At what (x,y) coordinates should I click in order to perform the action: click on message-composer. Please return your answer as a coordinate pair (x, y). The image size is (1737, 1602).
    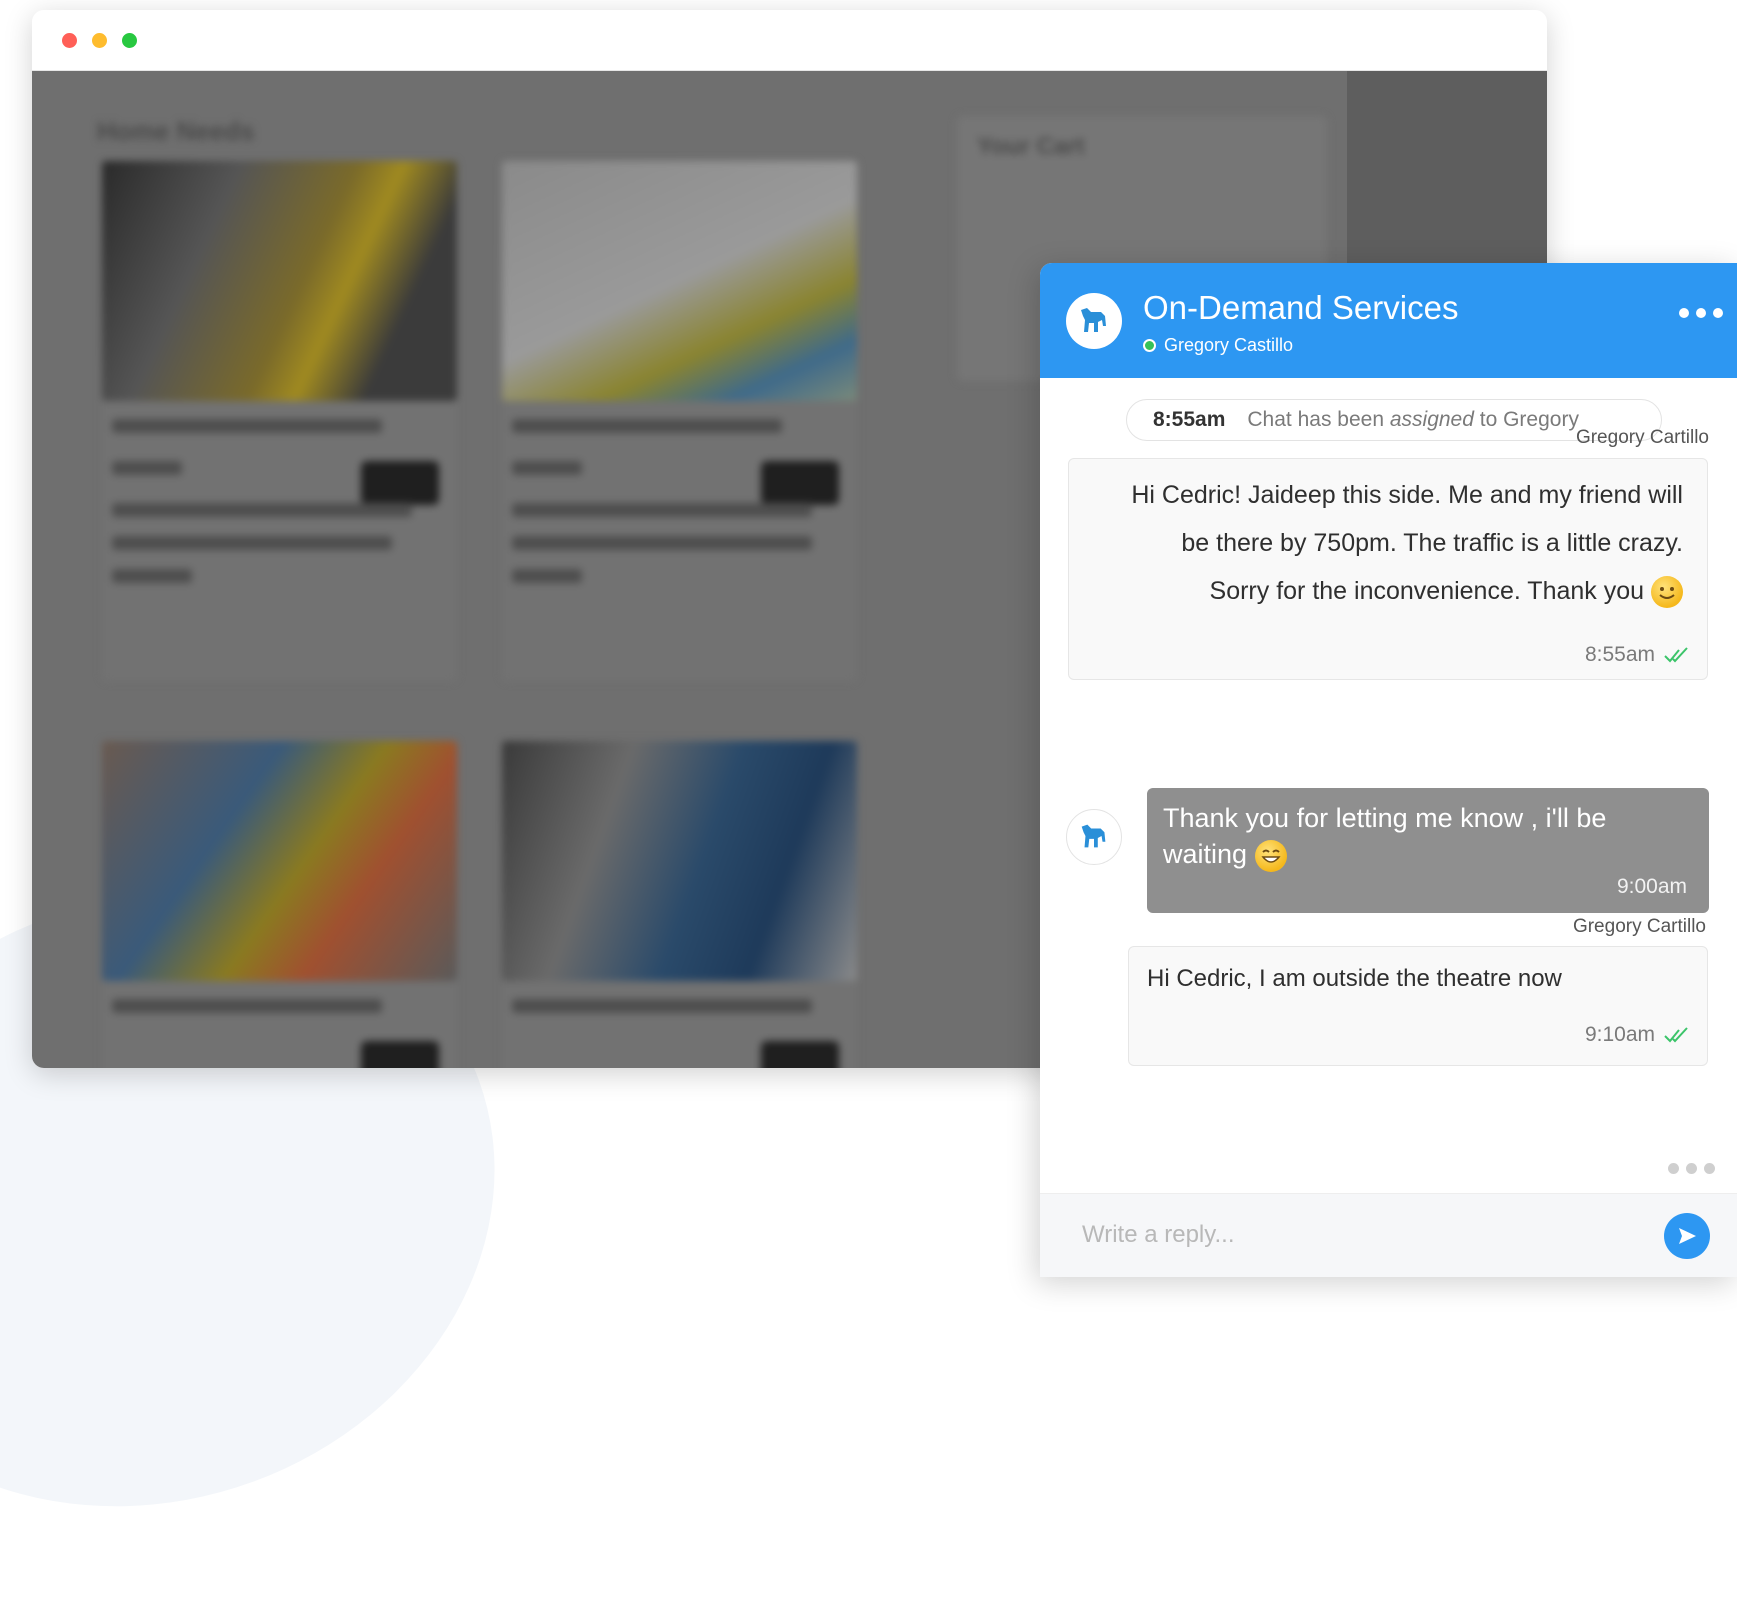
    Looking at the image, I should click on (1388, 1235).